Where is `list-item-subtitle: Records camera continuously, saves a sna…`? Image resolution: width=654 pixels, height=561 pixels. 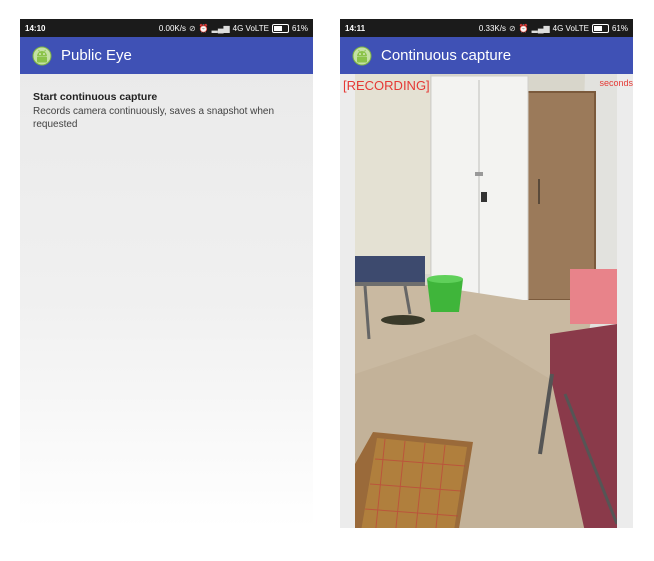
list-item-subtitle: Records camera continuously, saves a sna… is located at coordinates (154, 118).